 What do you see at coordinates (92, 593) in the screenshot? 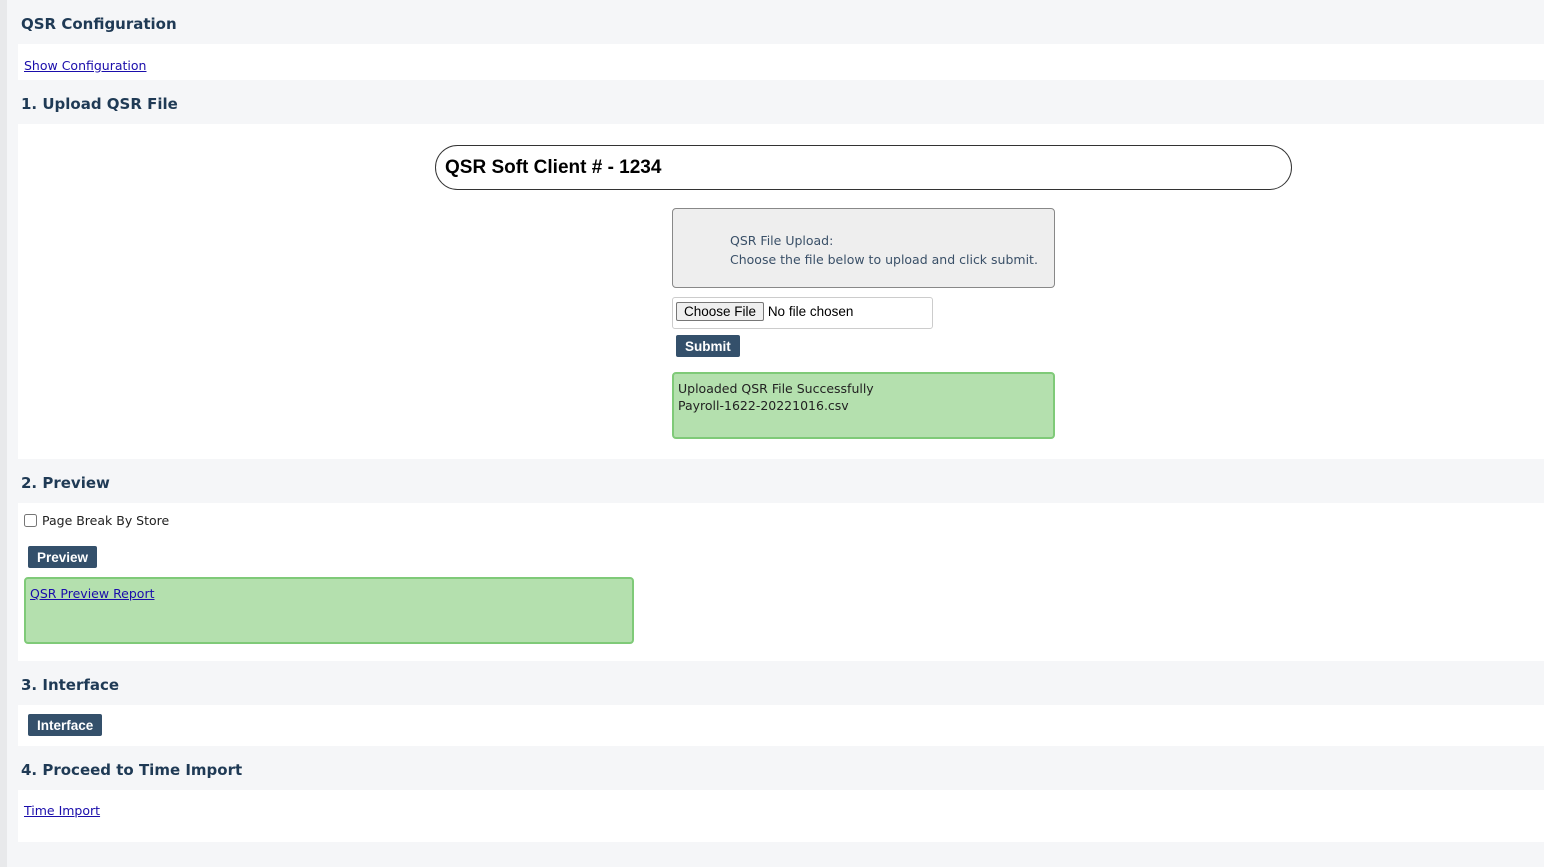
I see `preview-report-link: QSR Preview Report` at bounding box center [92, 593].